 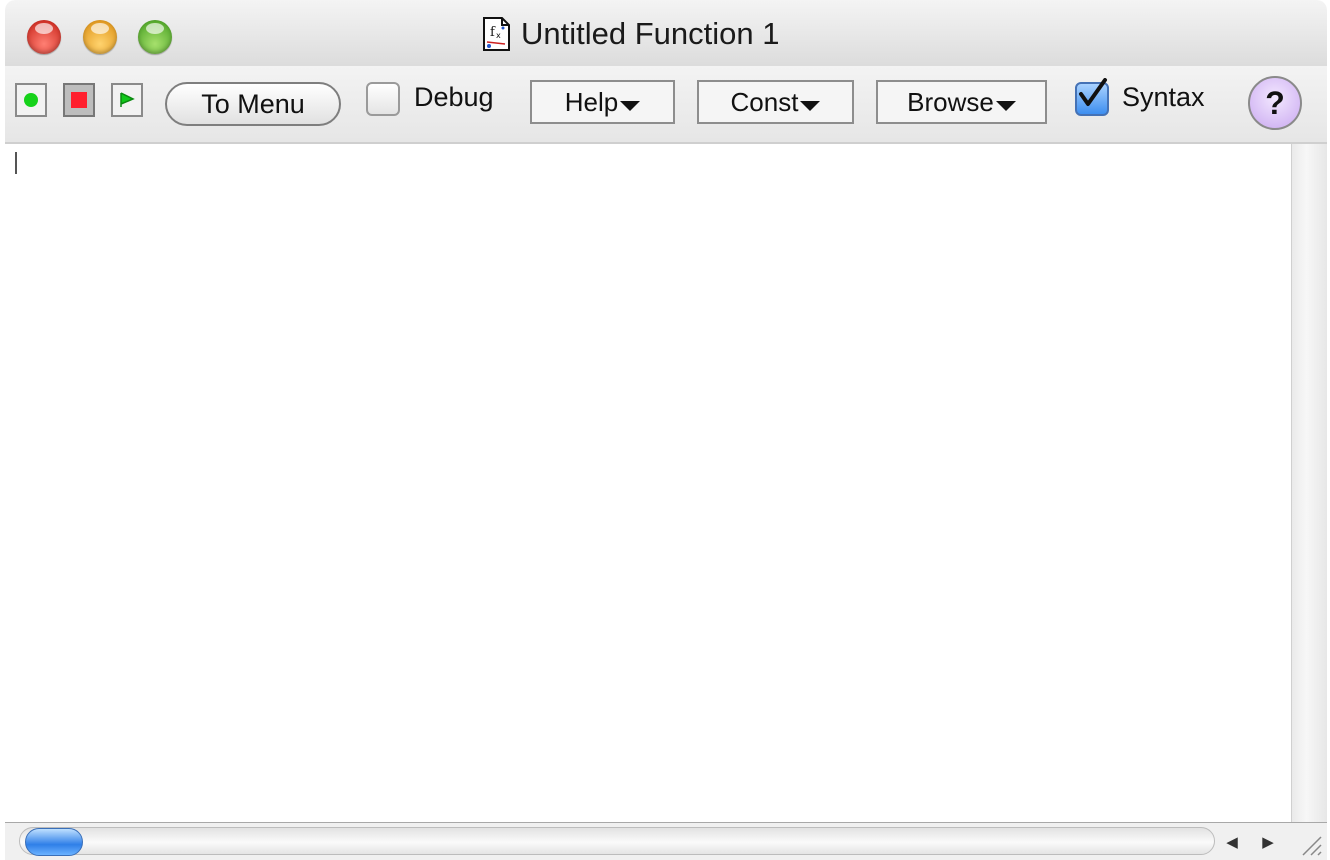 What do you see at coordinates (1232, 842) in the screenshot?
I see `scroll-left-arrow-icon: ◀` at bounding box center [1232, 842].